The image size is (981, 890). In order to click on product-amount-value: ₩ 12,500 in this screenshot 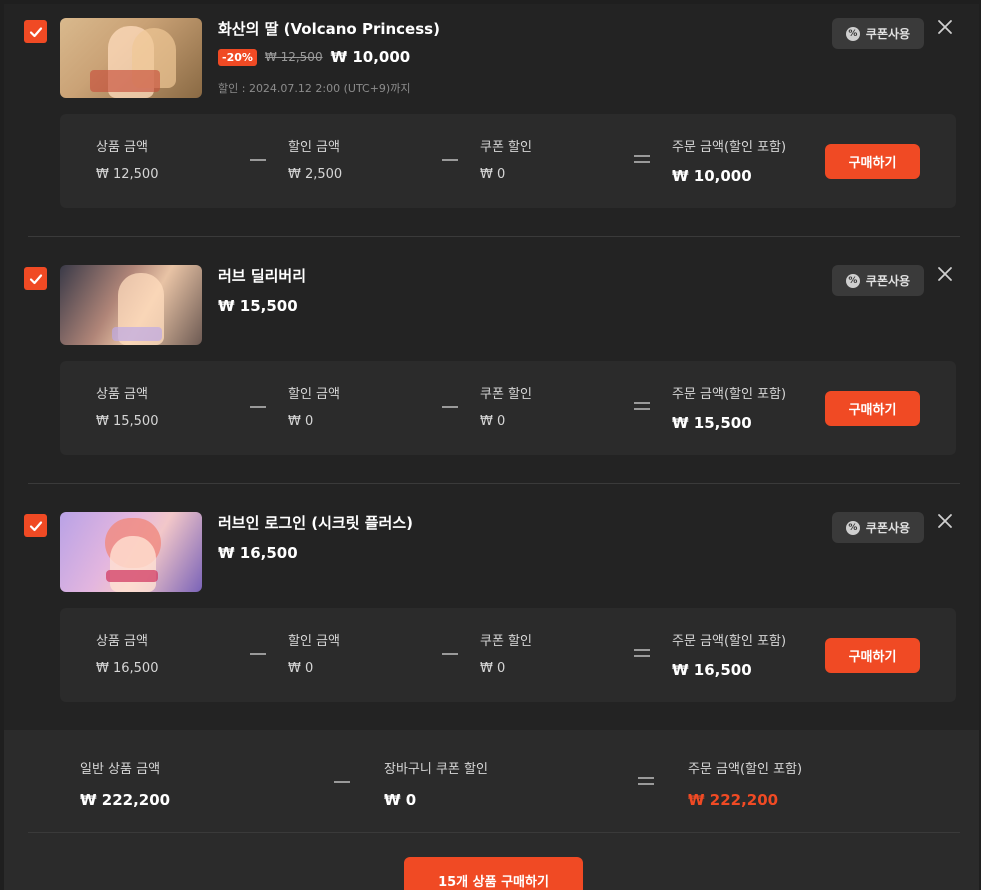, I will do `click(127, 174)`.